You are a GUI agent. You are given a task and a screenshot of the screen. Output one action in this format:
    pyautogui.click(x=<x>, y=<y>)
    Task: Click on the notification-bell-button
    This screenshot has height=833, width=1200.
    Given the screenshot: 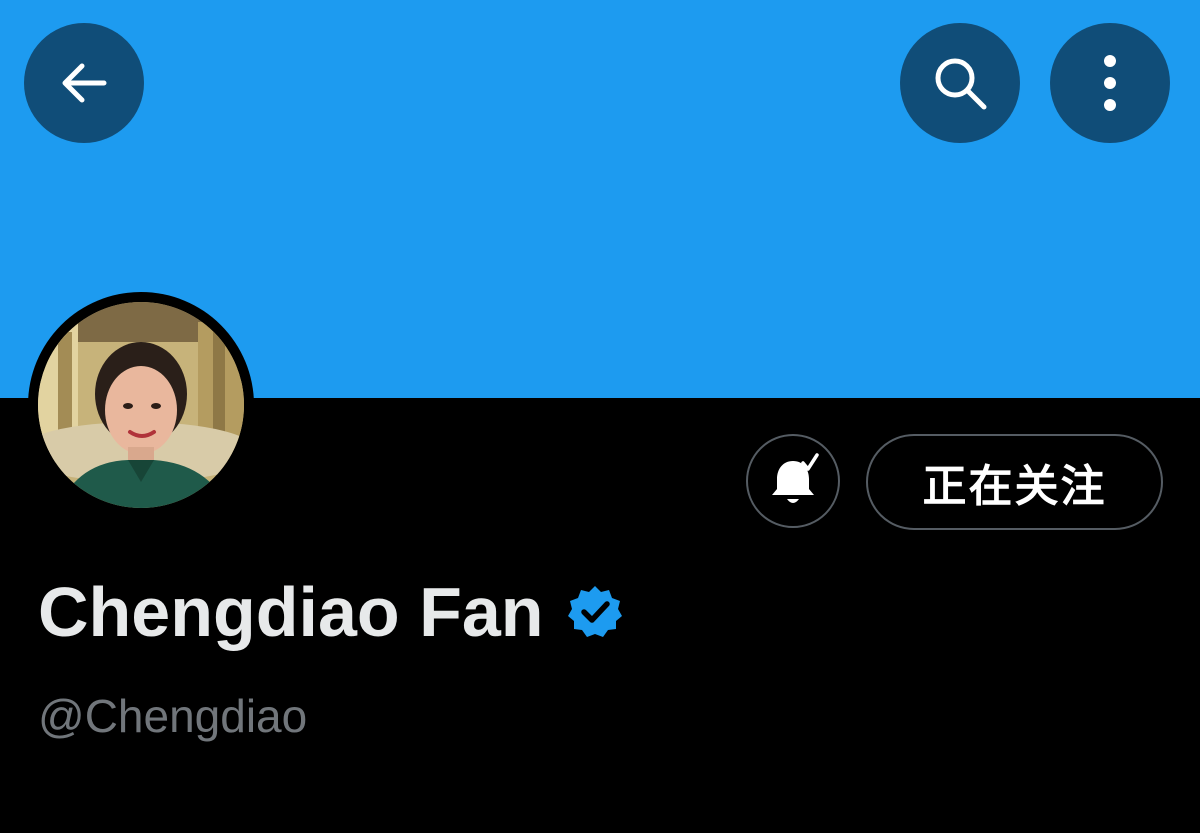 What is the action you would take?
    pyautogui.click(x=793, y=481)
    